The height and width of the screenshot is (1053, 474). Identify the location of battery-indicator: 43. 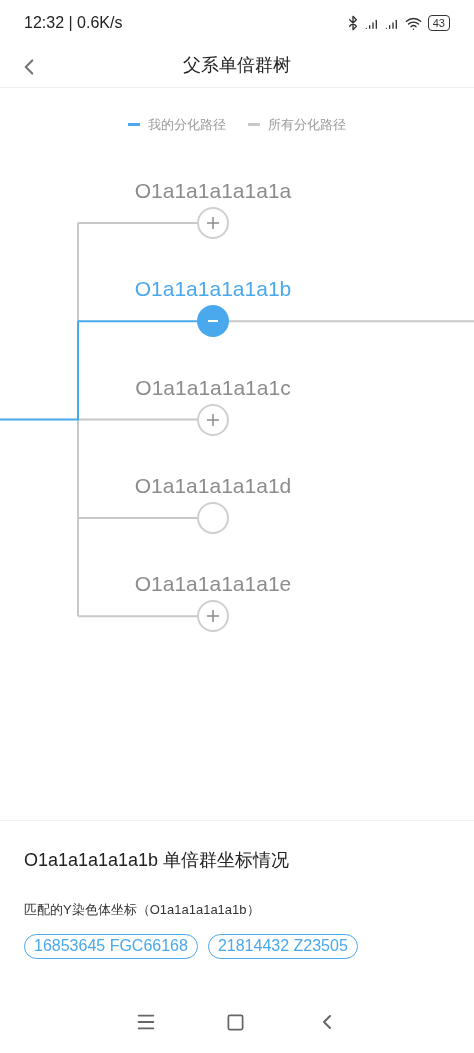
(438, 23).